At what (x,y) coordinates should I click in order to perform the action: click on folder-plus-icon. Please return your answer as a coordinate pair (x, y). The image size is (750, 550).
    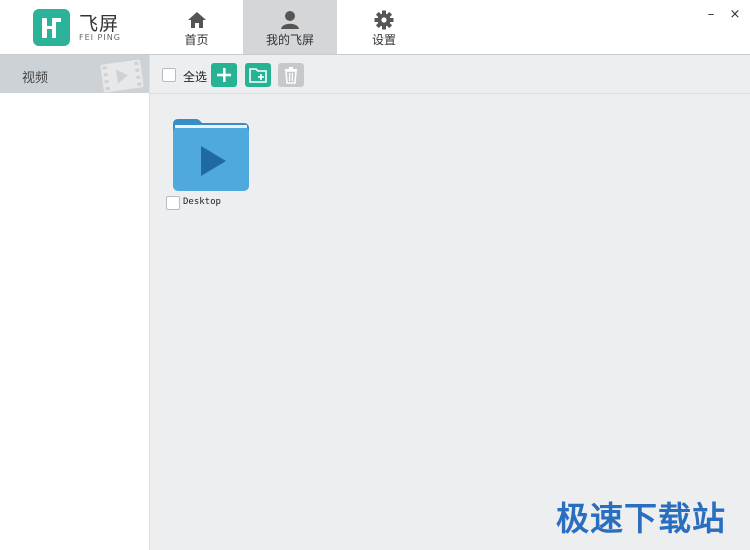
    Looking at the image, I should click on (258, 75).